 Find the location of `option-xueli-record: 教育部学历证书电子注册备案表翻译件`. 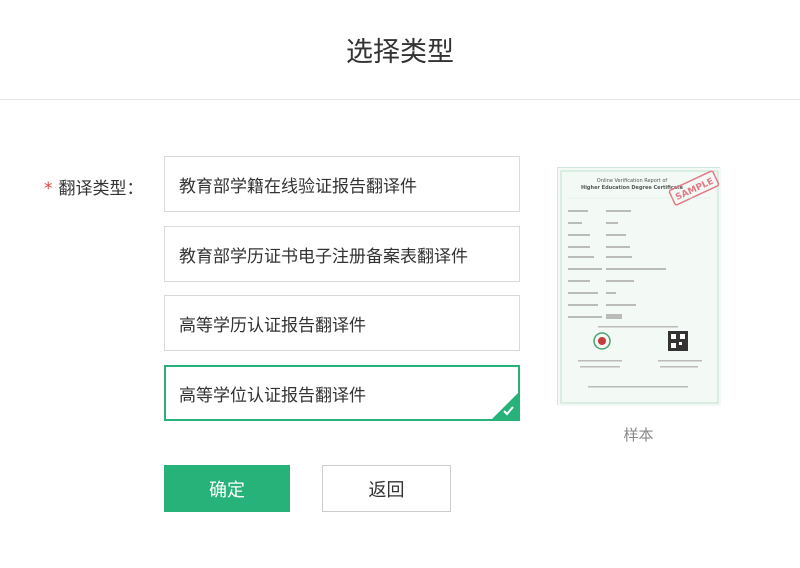

option-xueli-record: 教育部学历证书电子注册备案表翻译件 is located at coordinates (342, 254).